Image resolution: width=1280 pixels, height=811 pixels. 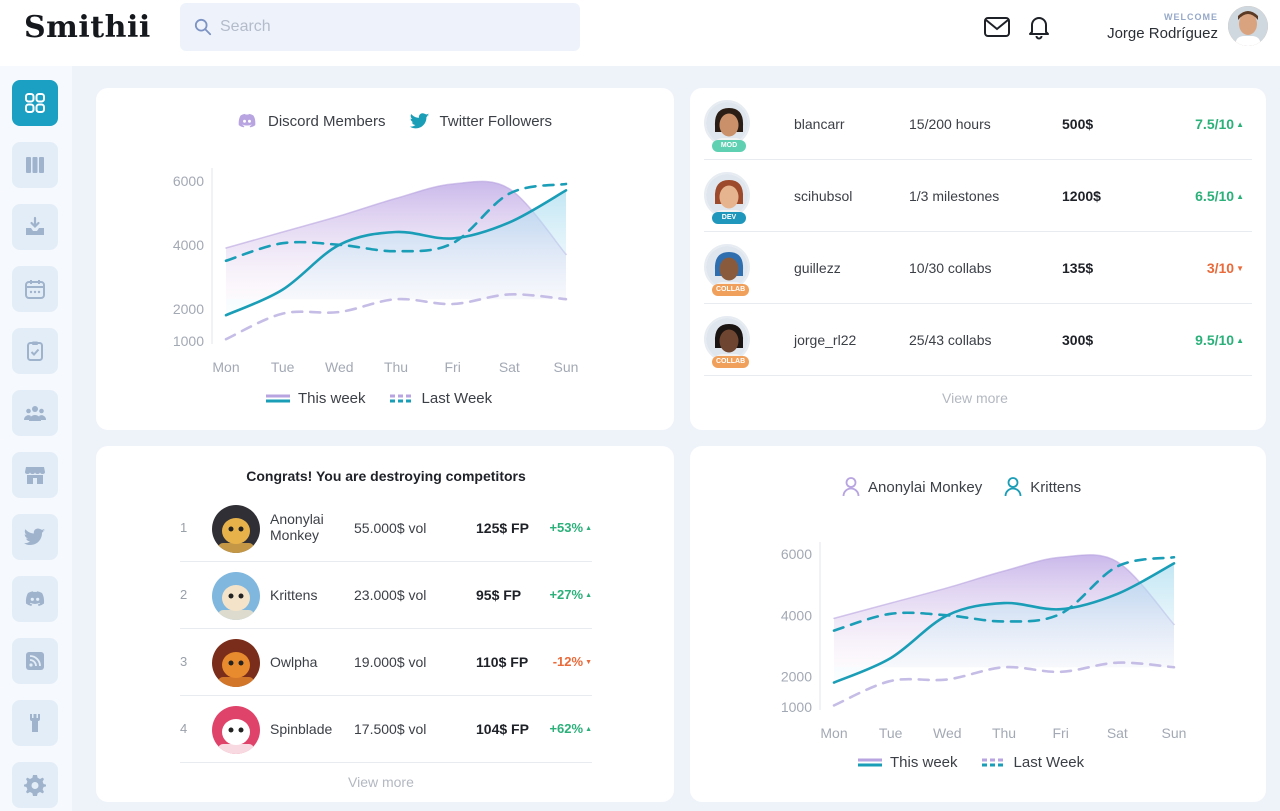 I want to click on legend-swatch-solid, so click(x=278, y=398).